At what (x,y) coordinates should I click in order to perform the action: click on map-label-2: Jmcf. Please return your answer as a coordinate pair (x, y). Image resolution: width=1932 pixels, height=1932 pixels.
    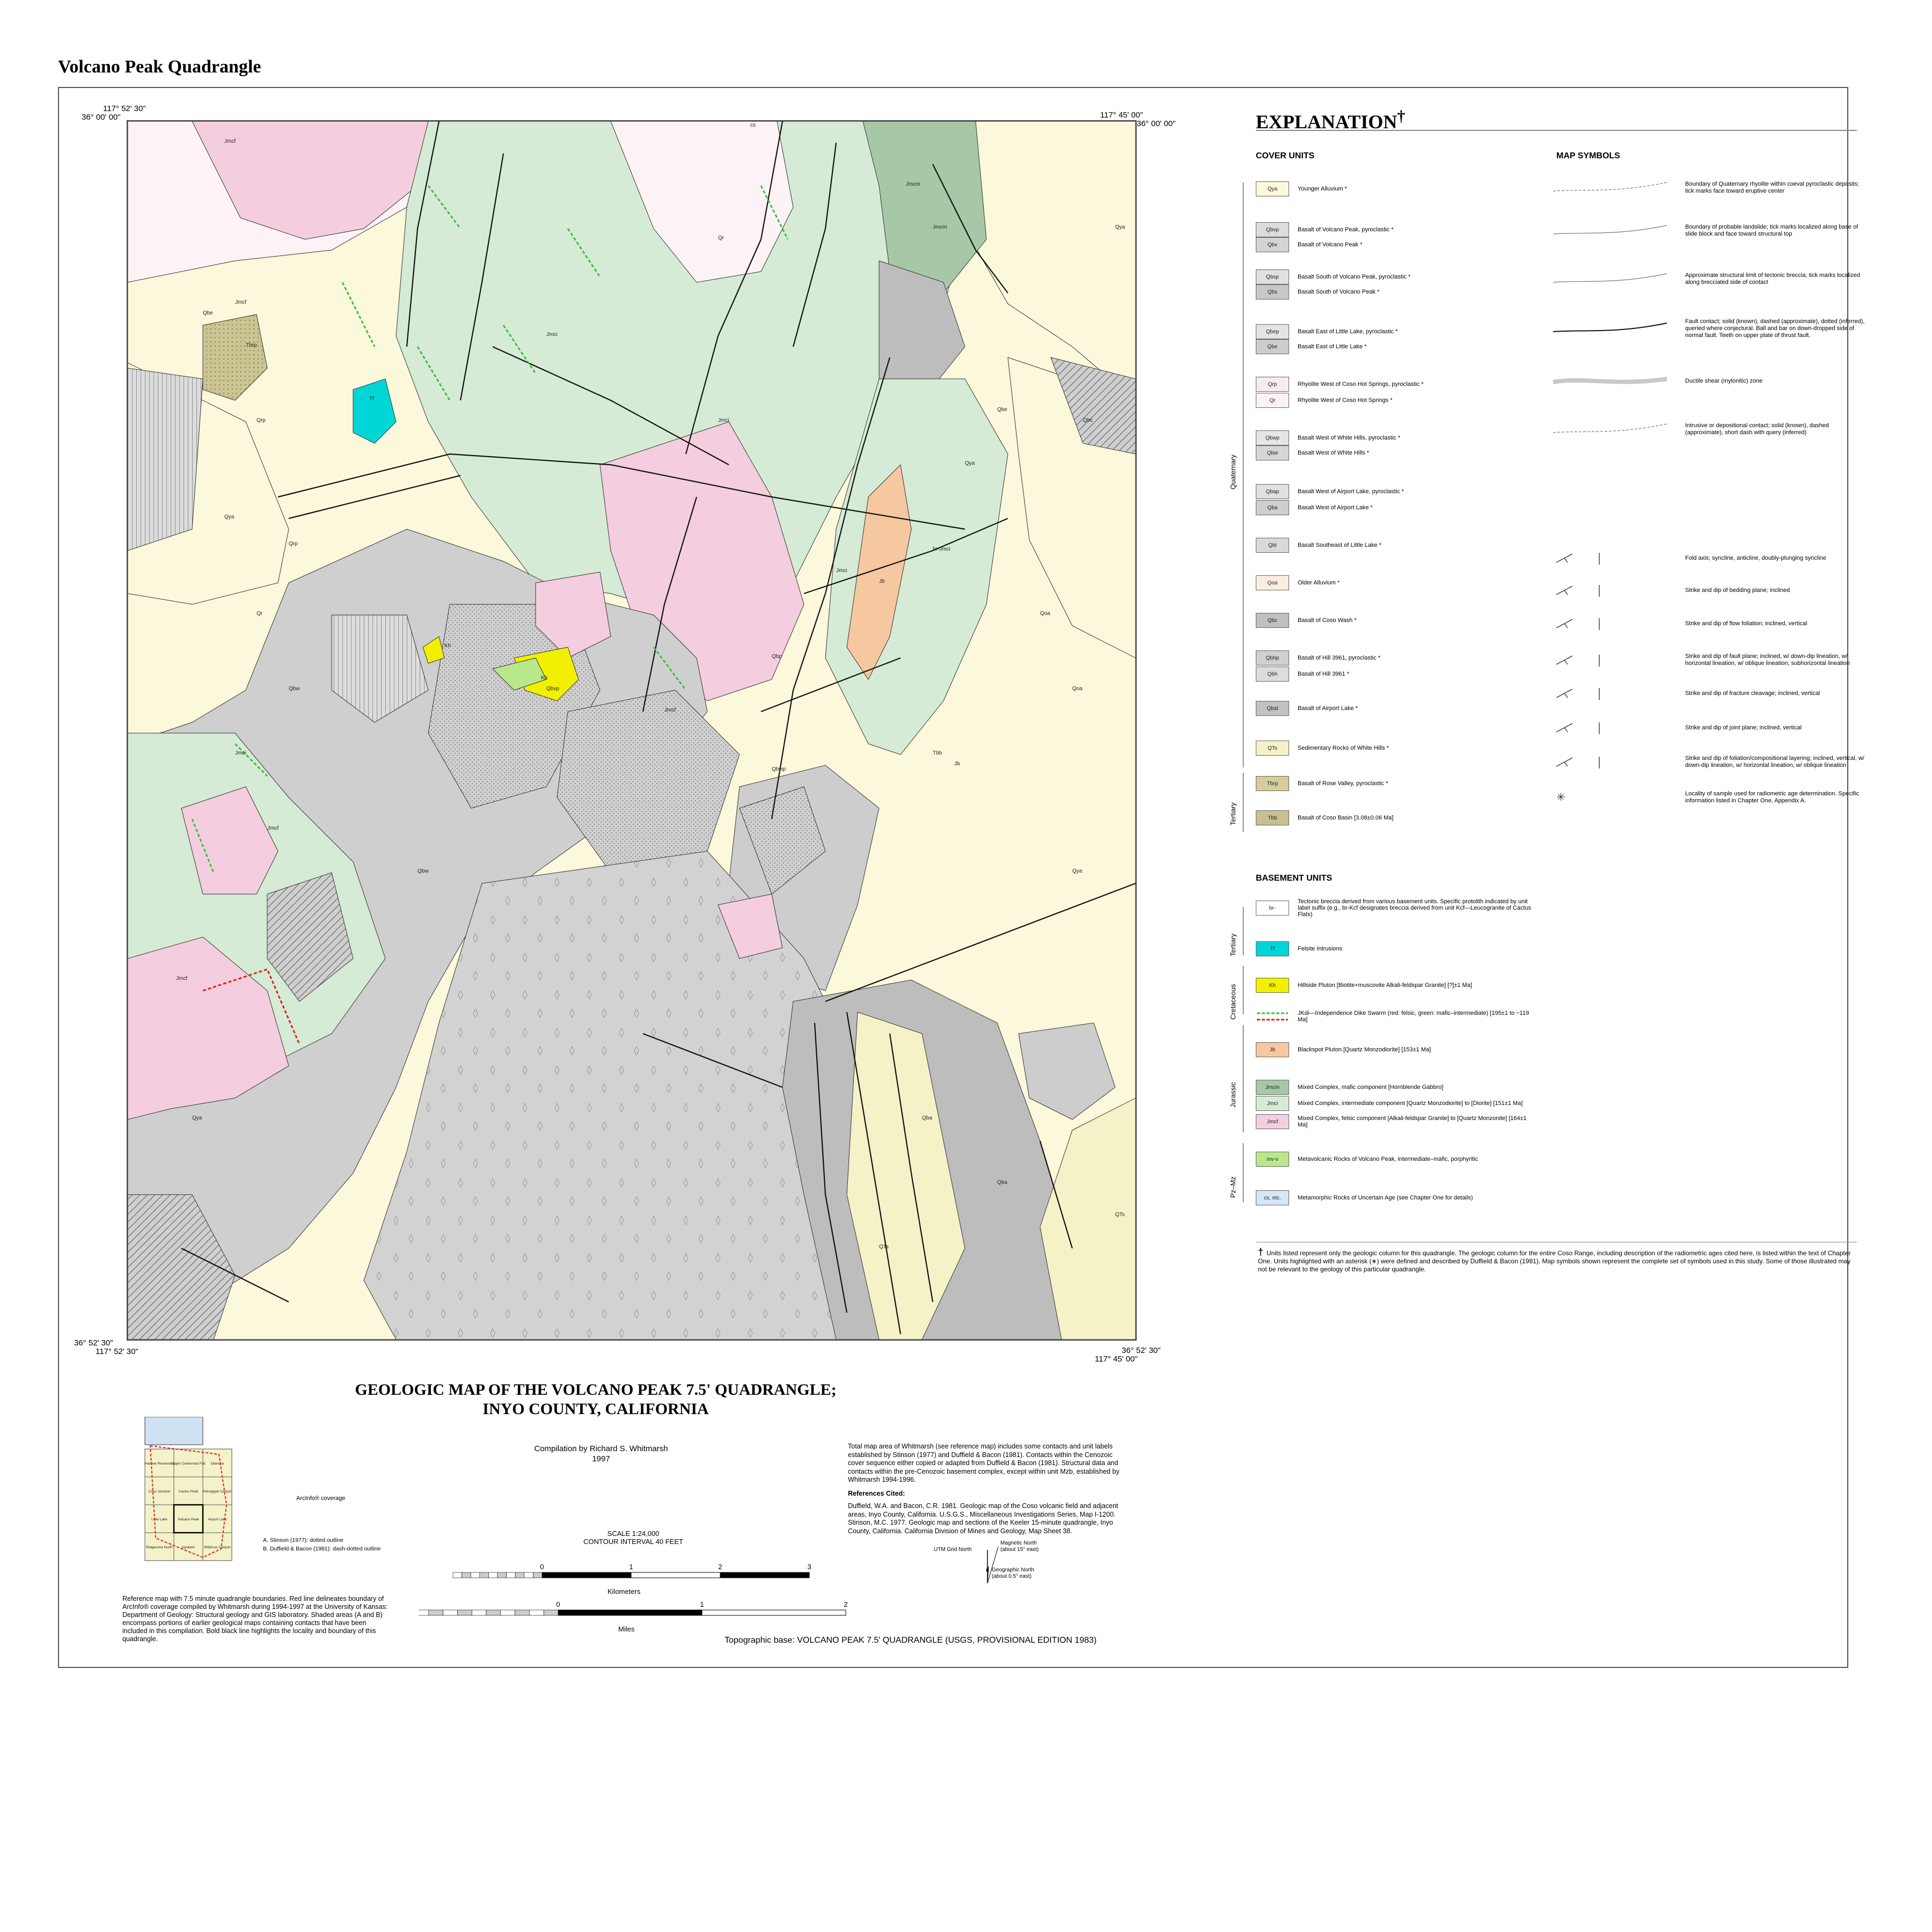
    Looking at the image, I should click on (181, 979).